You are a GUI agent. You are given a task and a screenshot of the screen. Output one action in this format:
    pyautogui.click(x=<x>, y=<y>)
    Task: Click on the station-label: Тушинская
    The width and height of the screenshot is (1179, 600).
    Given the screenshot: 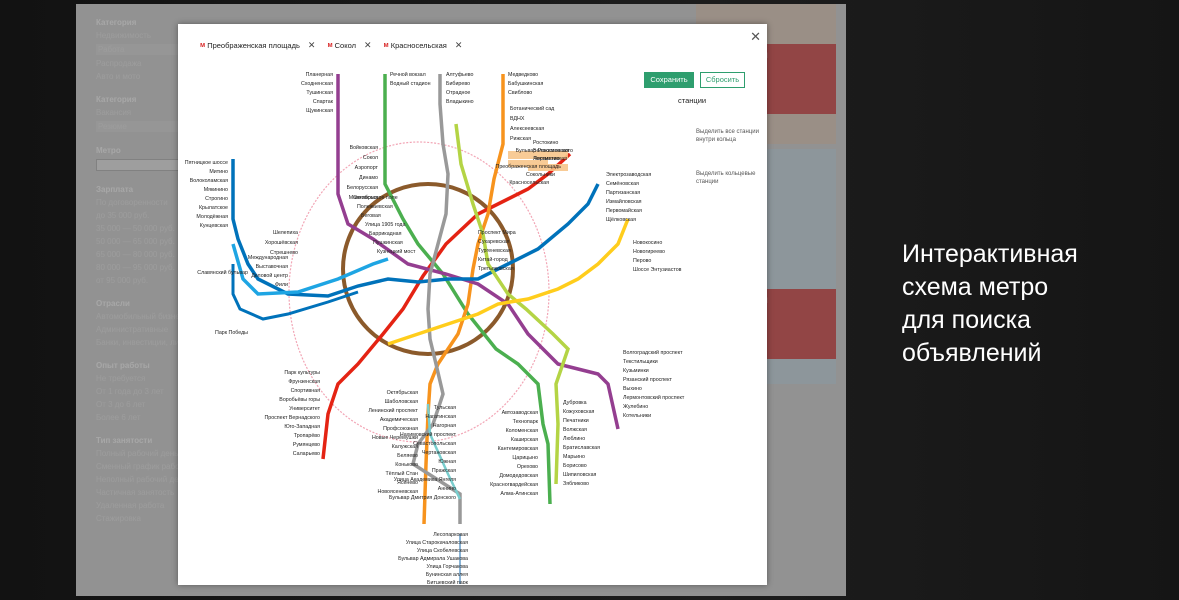 What is the action you would take?
    pyautogui.click(x=319, y=93)
    